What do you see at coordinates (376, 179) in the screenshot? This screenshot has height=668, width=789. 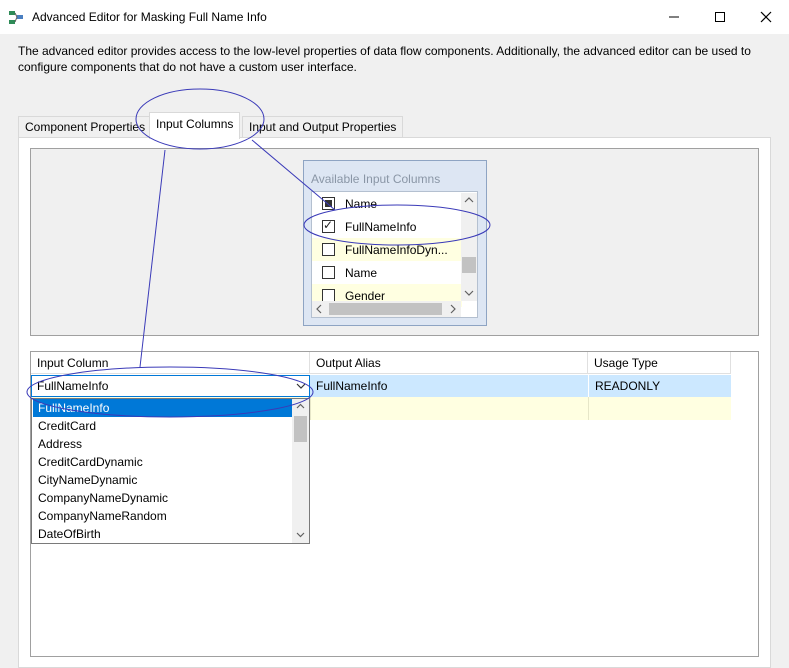 I see `available-input-columns-title: Available Input Columns` at bounding box center [376, 179].